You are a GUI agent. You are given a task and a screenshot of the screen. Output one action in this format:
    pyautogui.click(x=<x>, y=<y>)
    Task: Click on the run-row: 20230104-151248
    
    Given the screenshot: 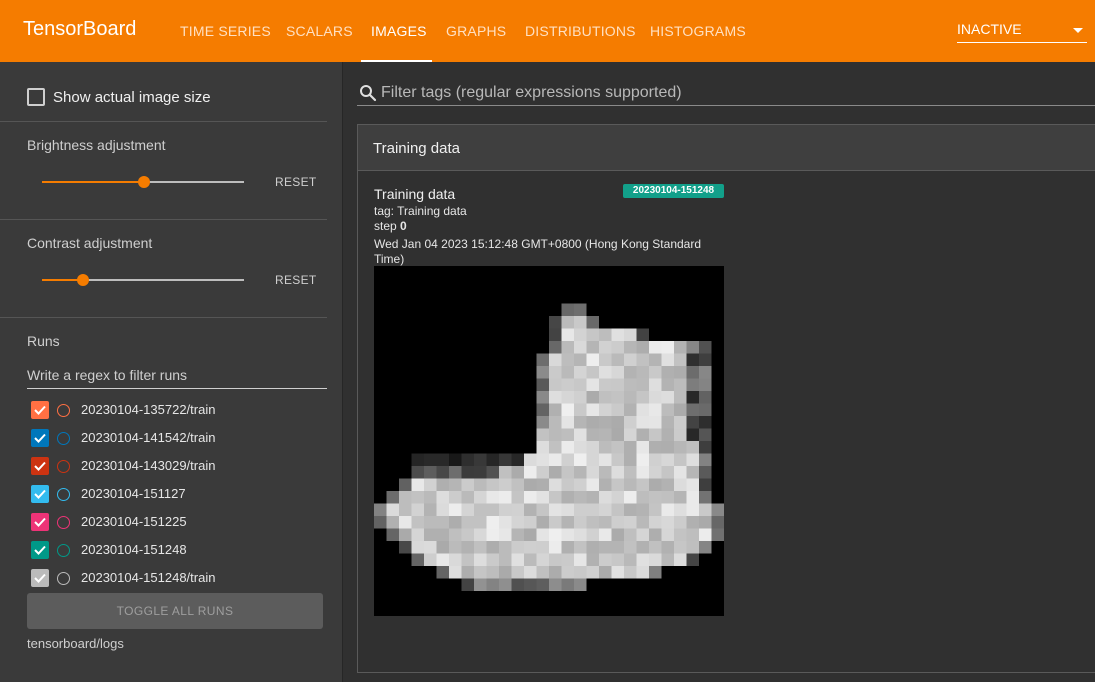 What is the action you would take?
    pyautogui.click(x=181, y=550)
    